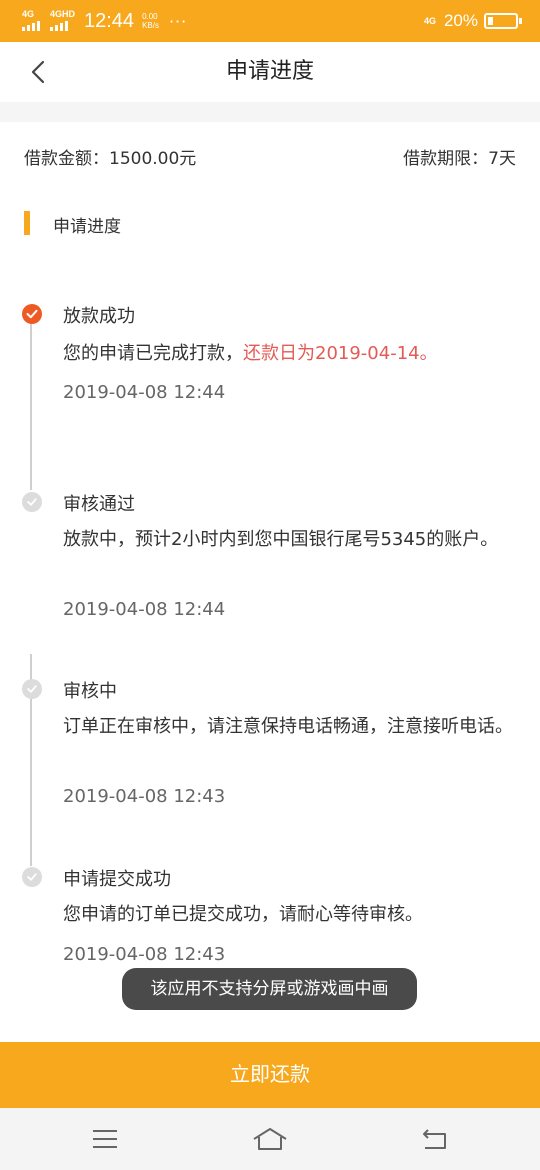 The width and height of the screenshot is (540, 1170). Describe the element at coordinates (178, 21) in the screenshot. I see `more-notifications-icon: ···` at that location.